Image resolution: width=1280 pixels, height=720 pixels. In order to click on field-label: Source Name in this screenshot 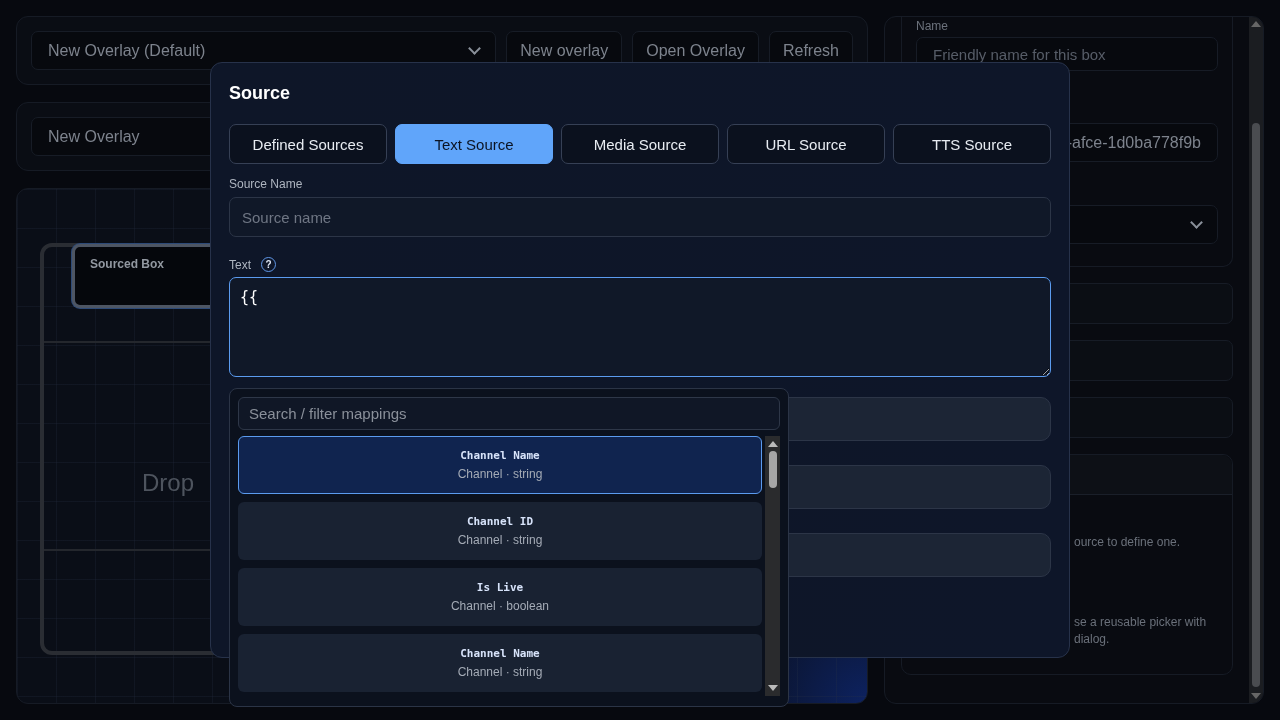, I will do `click(266, 184)`.